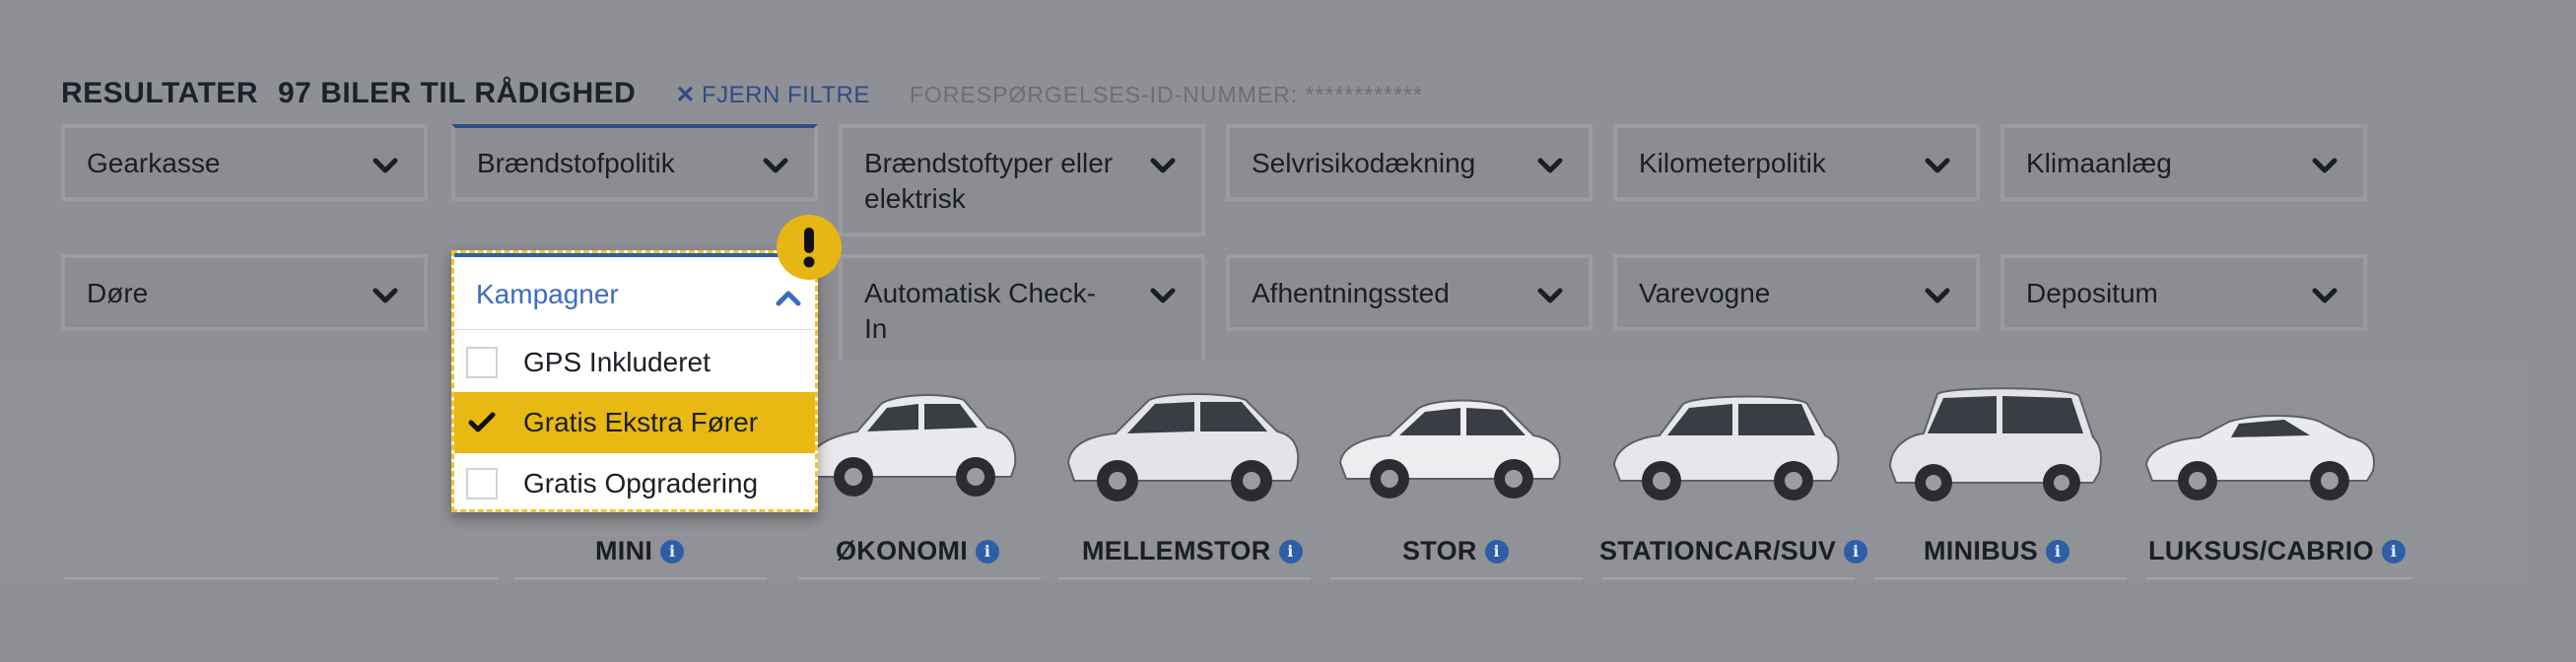  Describe the element at coordinates (1182, 438) in the screenshot. I see `car-image-mellemstor` at that location.